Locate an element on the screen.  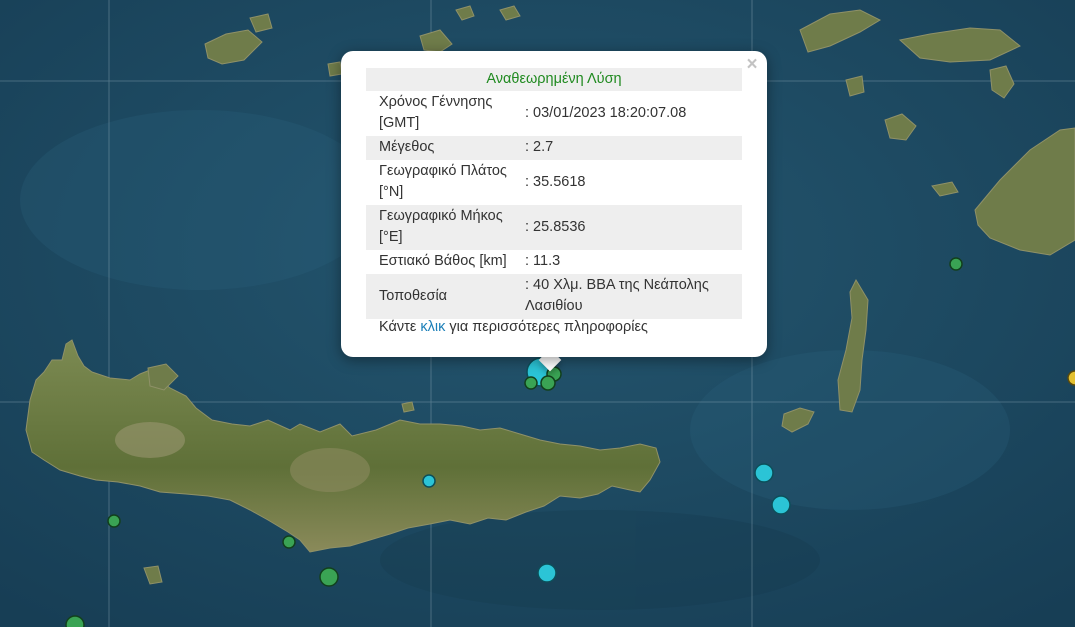
table-row: Γεωγραφικό Μήκος [°E] : 25.8536 is located at coordinates (554, 227).